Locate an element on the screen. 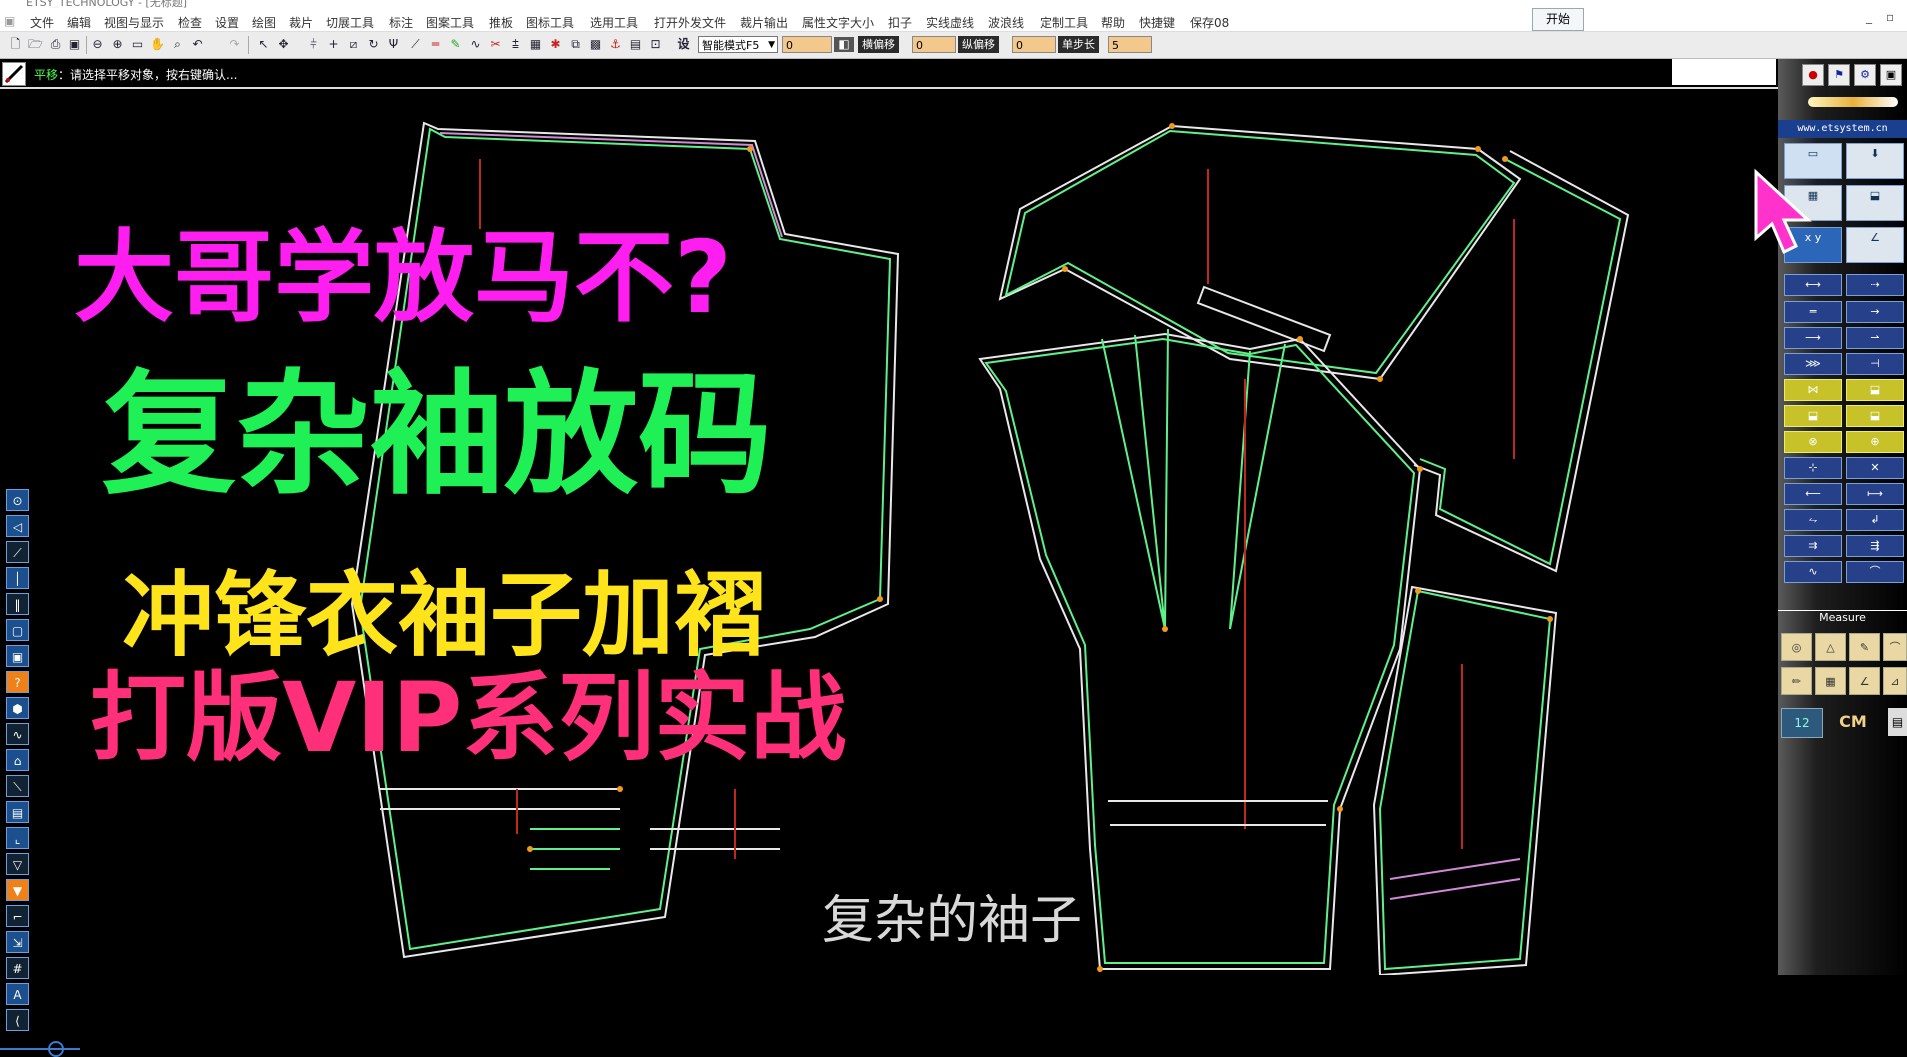 Image resolution: width=1907 pixels, height=1057 pixels. menu-check: 检查 is located at coordinates (190, 22).